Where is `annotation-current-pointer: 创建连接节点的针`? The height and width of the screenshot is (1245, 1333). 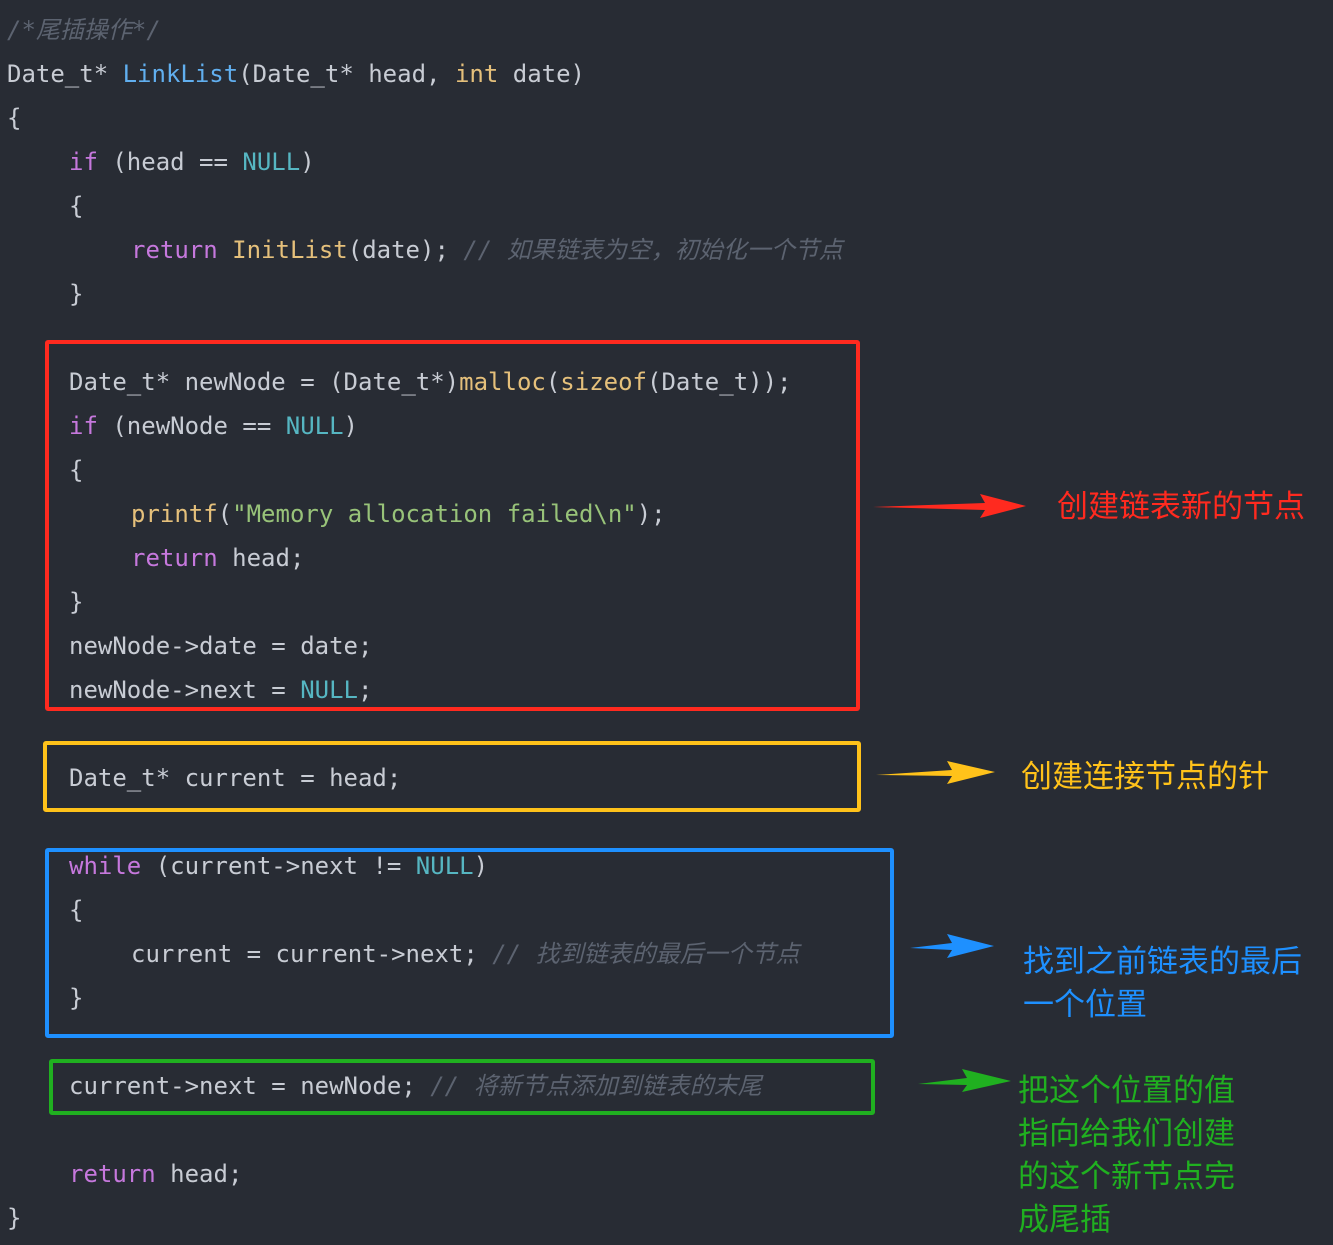 annotation-current-pointer: 创建连接节点的针 is located at coordinates (1145, 777).